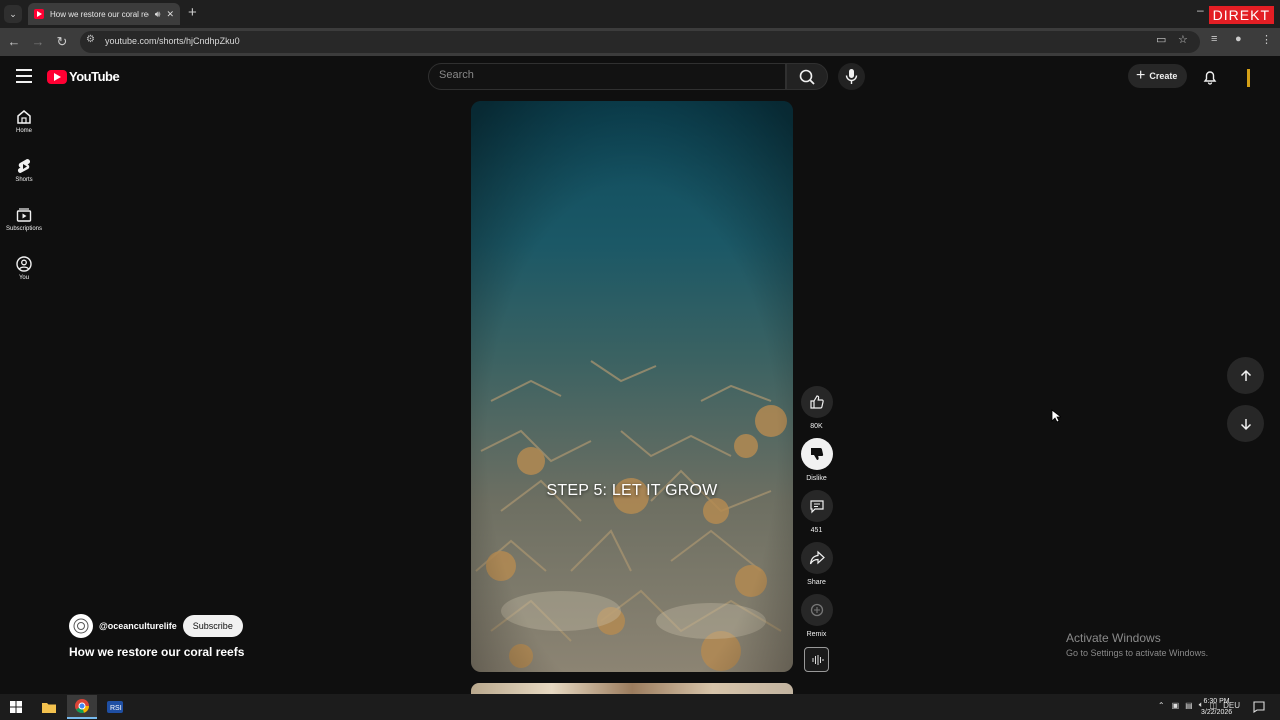  What do you see at coordinates (24, 229) in the screenshot?
I see `sidebar-label-subscriptions: Subscriptions` at bounding box center [24, 229].